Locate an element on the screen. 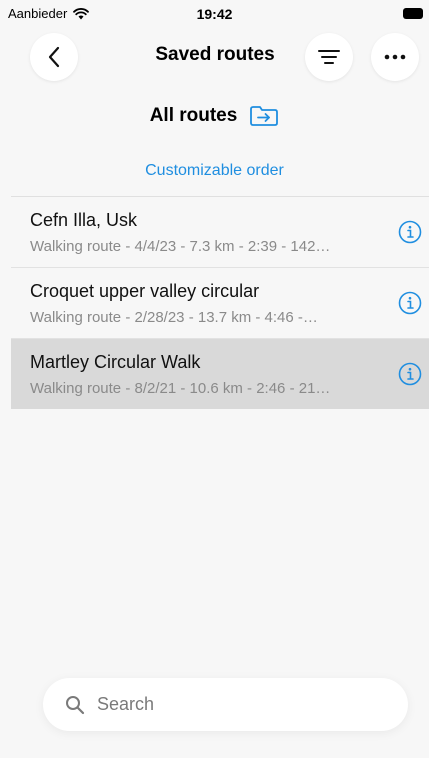 Image resolution: width=429 pixels, height=758 pixels. filter-button is located at coordinates (329, 57).